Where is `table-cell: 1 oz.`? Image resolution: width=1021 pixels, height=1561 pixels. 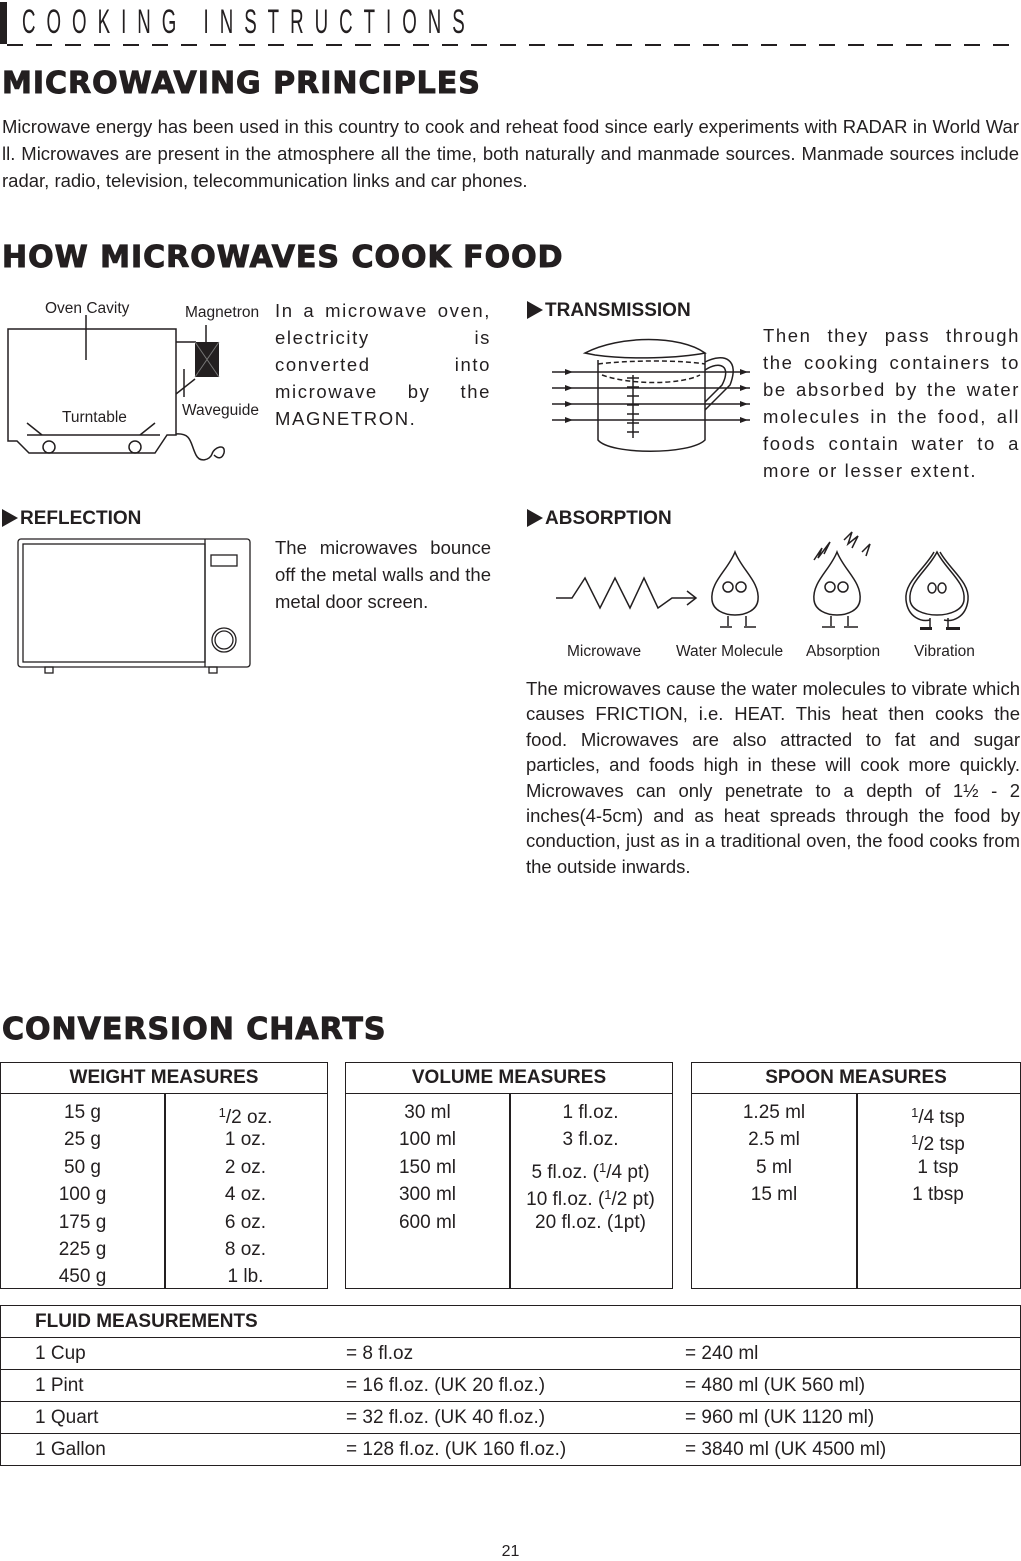
table-cell: 1 oz. is located at coordinates (245, 1140).